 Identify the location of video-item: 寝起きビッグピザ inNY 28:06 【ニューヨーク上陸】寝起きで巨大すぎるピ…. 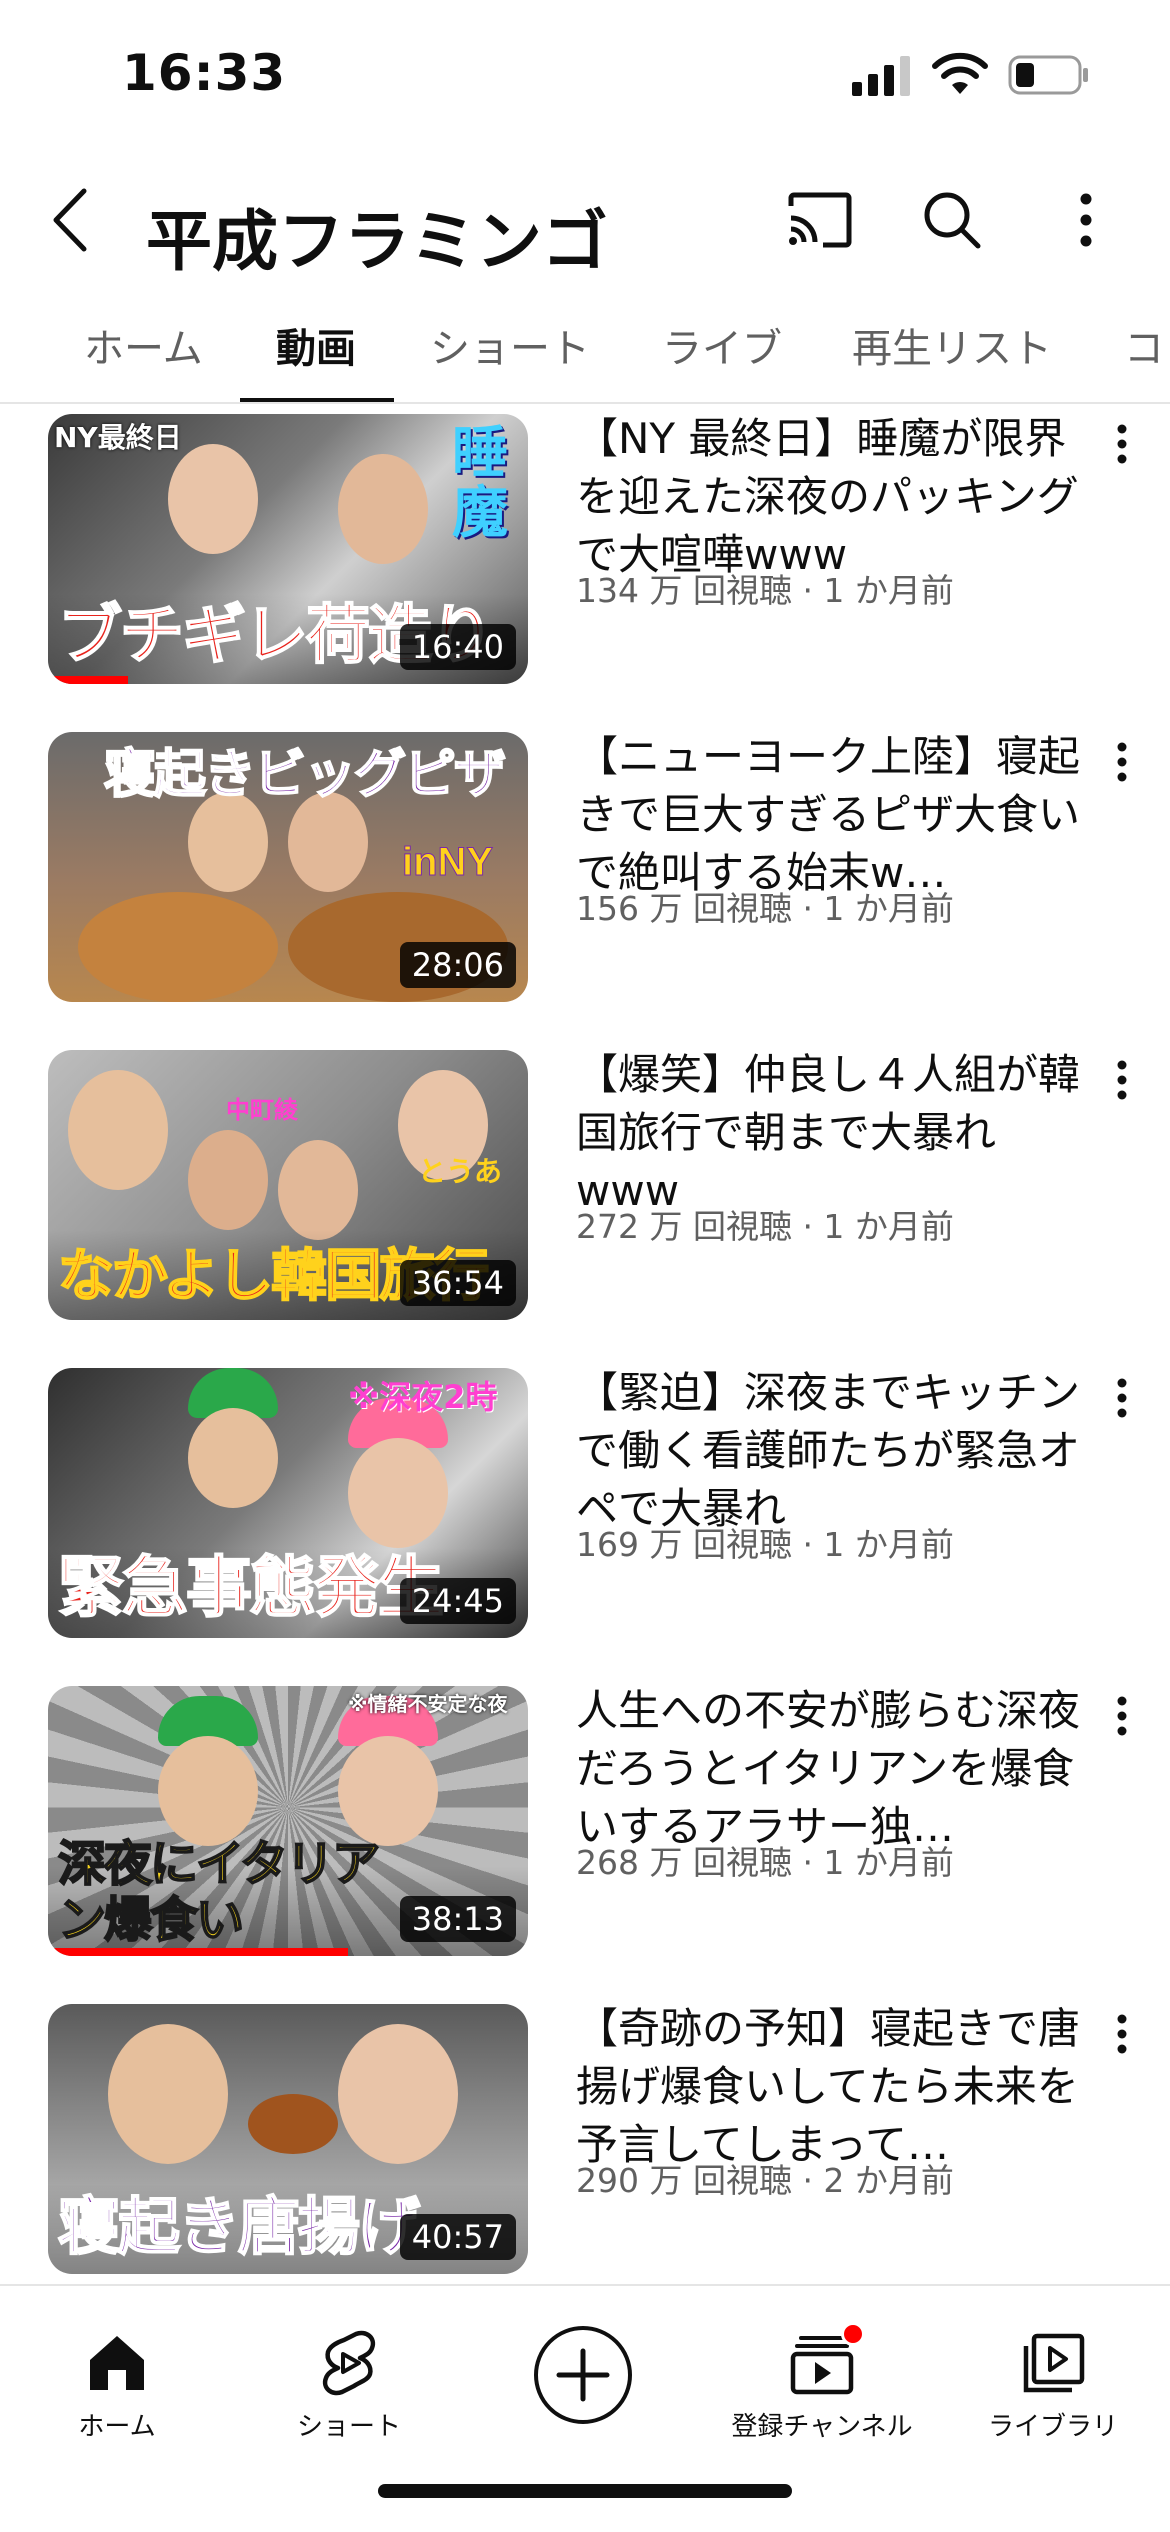
(585, 881).